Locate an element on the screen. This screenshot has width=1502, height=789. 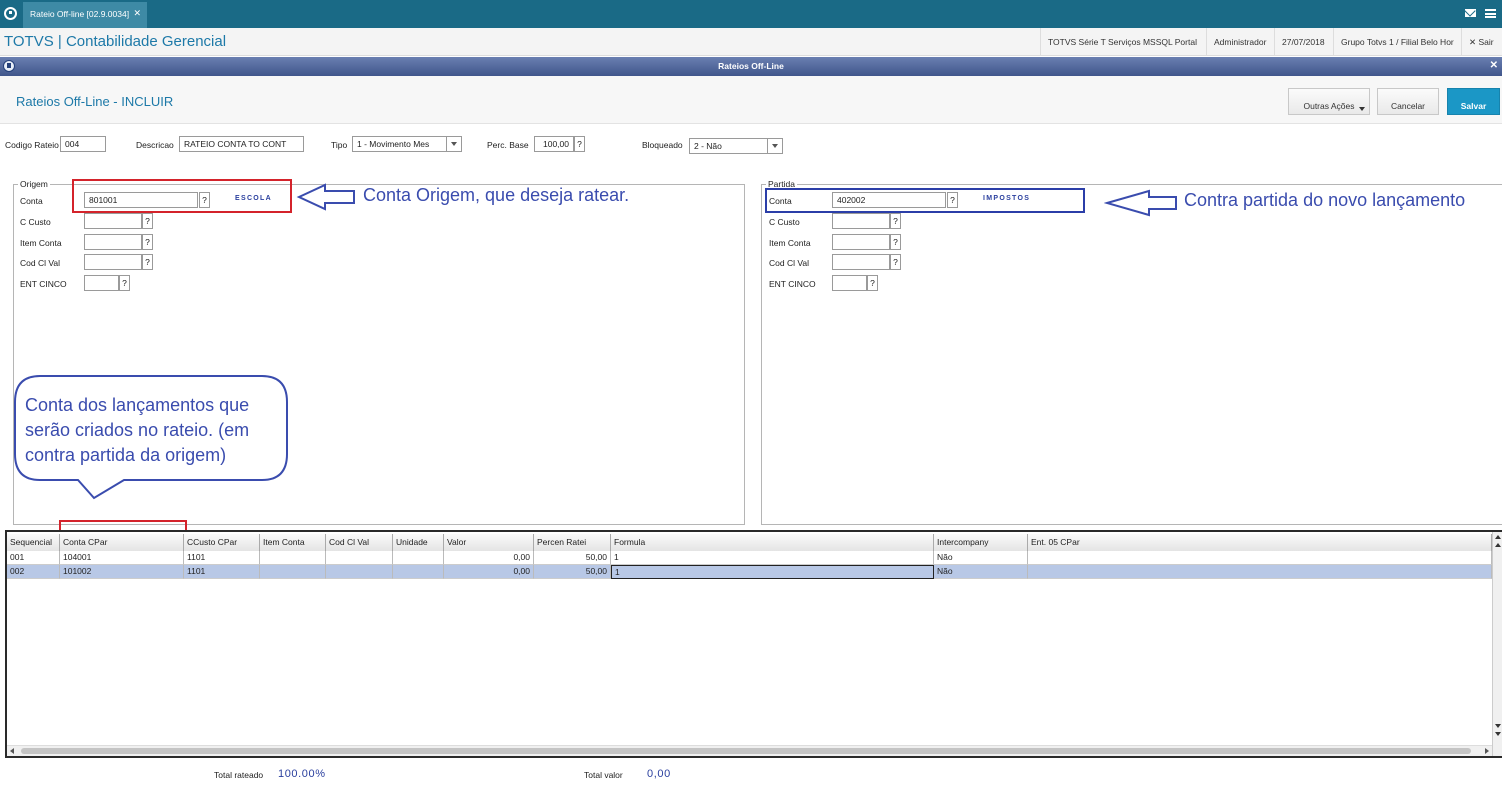
scroll-top-icon is located at coordinates (1498, 537).